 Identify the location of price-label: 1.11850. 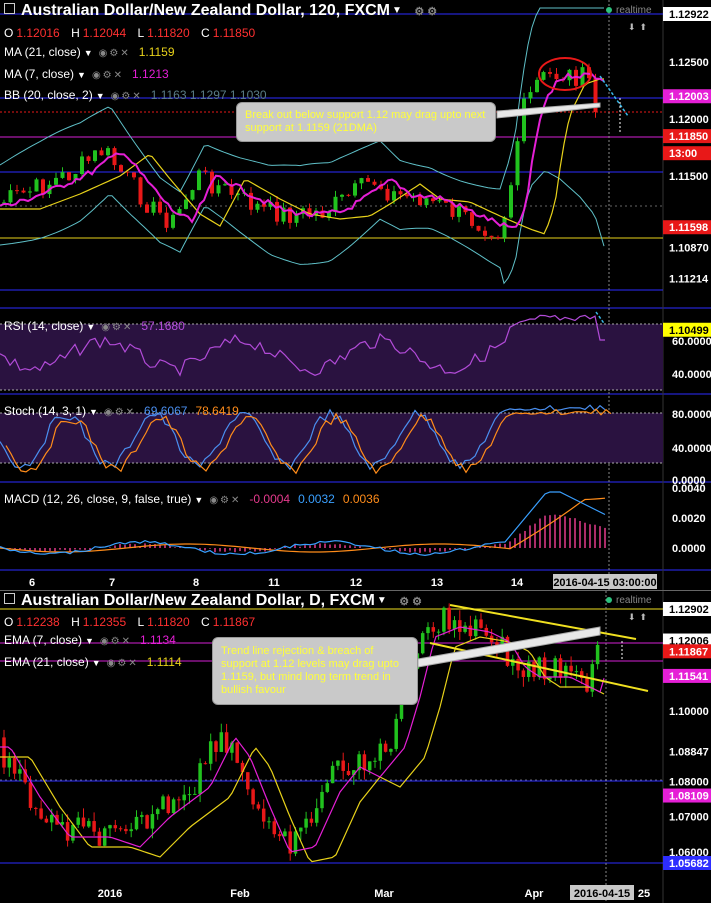
(688, 137).